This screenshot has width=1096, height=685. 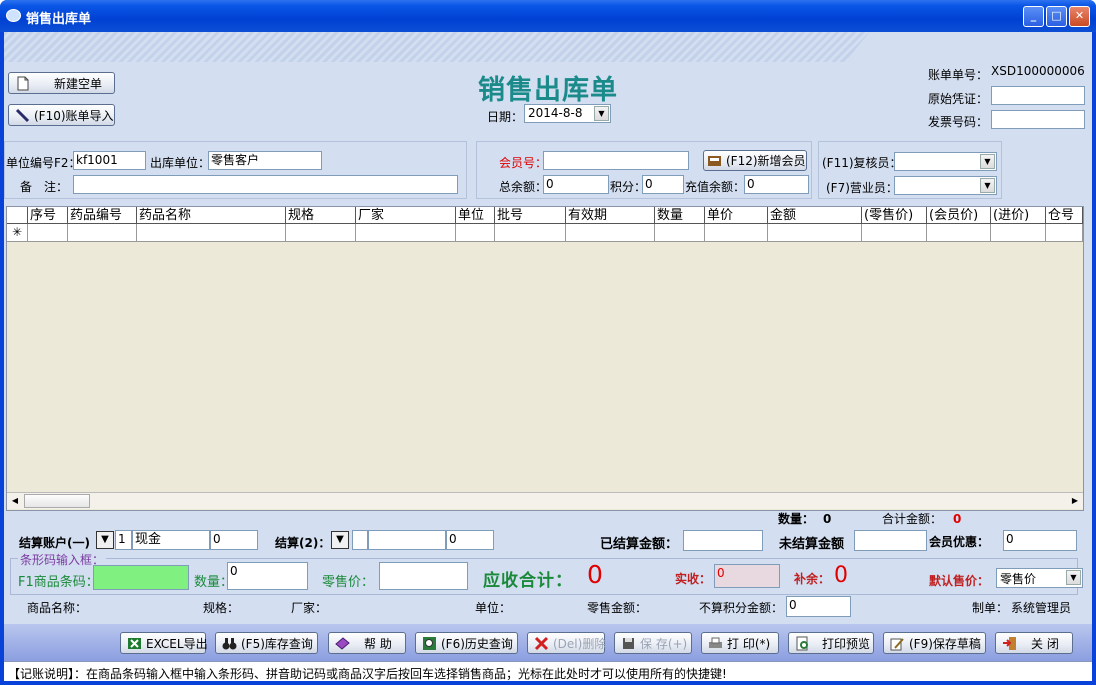 I want to click on column-header: 药品名称, so click(x=211, y=215).